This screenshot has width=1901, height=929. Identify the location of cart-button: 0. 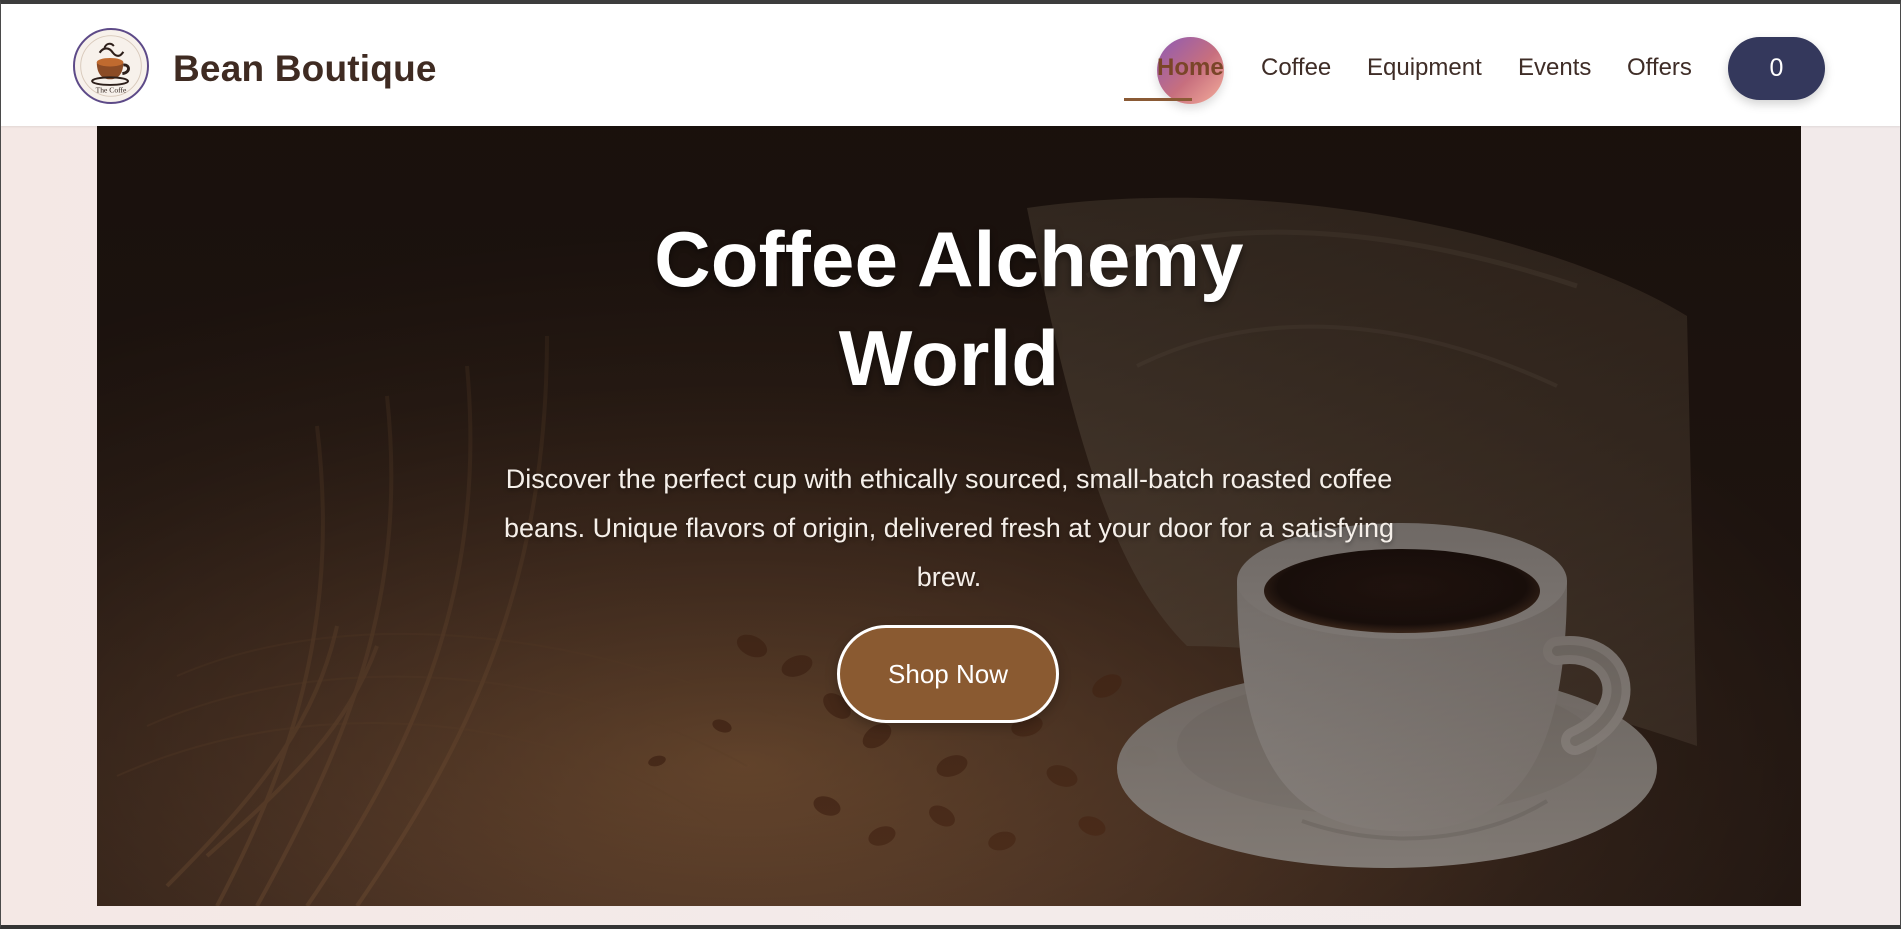
(1776, 68).